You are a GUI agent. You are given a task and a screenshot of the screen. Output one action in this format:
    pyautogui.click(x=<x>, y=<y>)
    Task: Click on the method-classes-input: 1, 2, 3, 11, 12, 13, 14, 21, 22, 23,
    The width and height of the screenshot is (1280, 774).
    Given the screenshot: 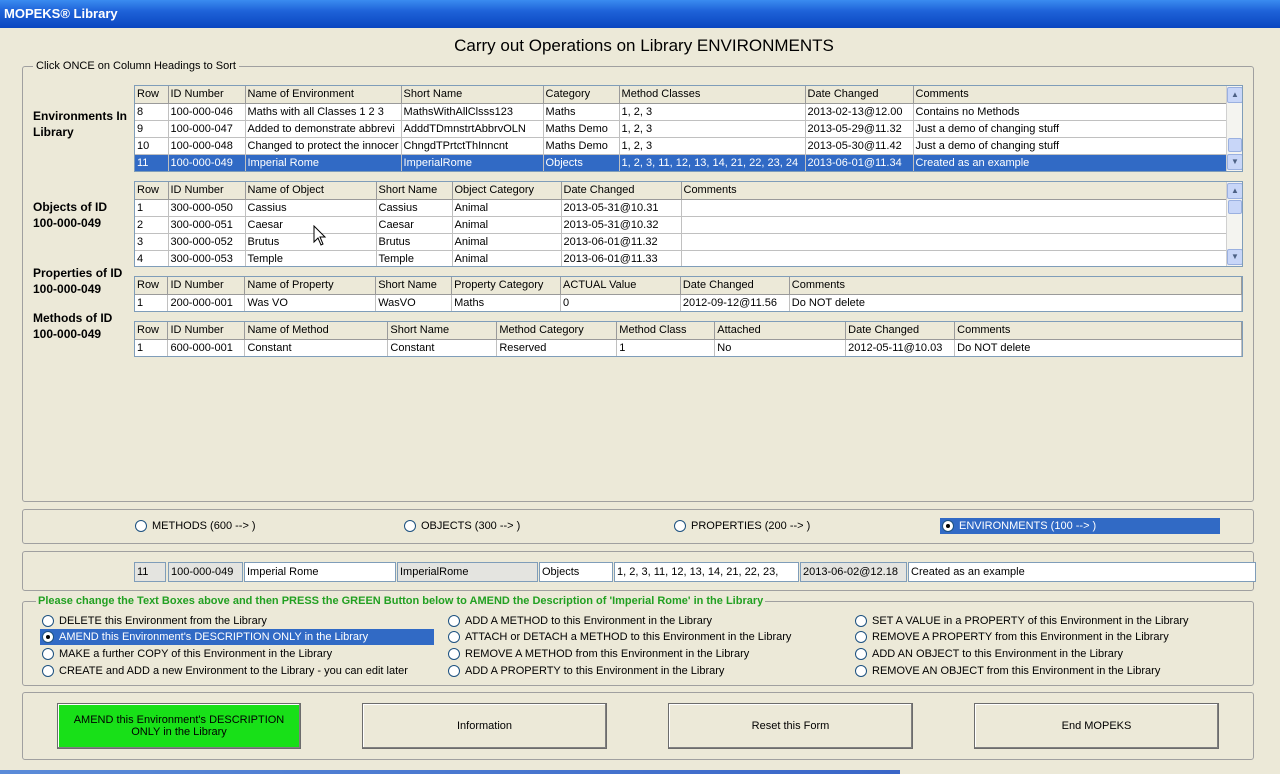 What is the action you would take?
    pyautogui.click(x=706, y=572)
    